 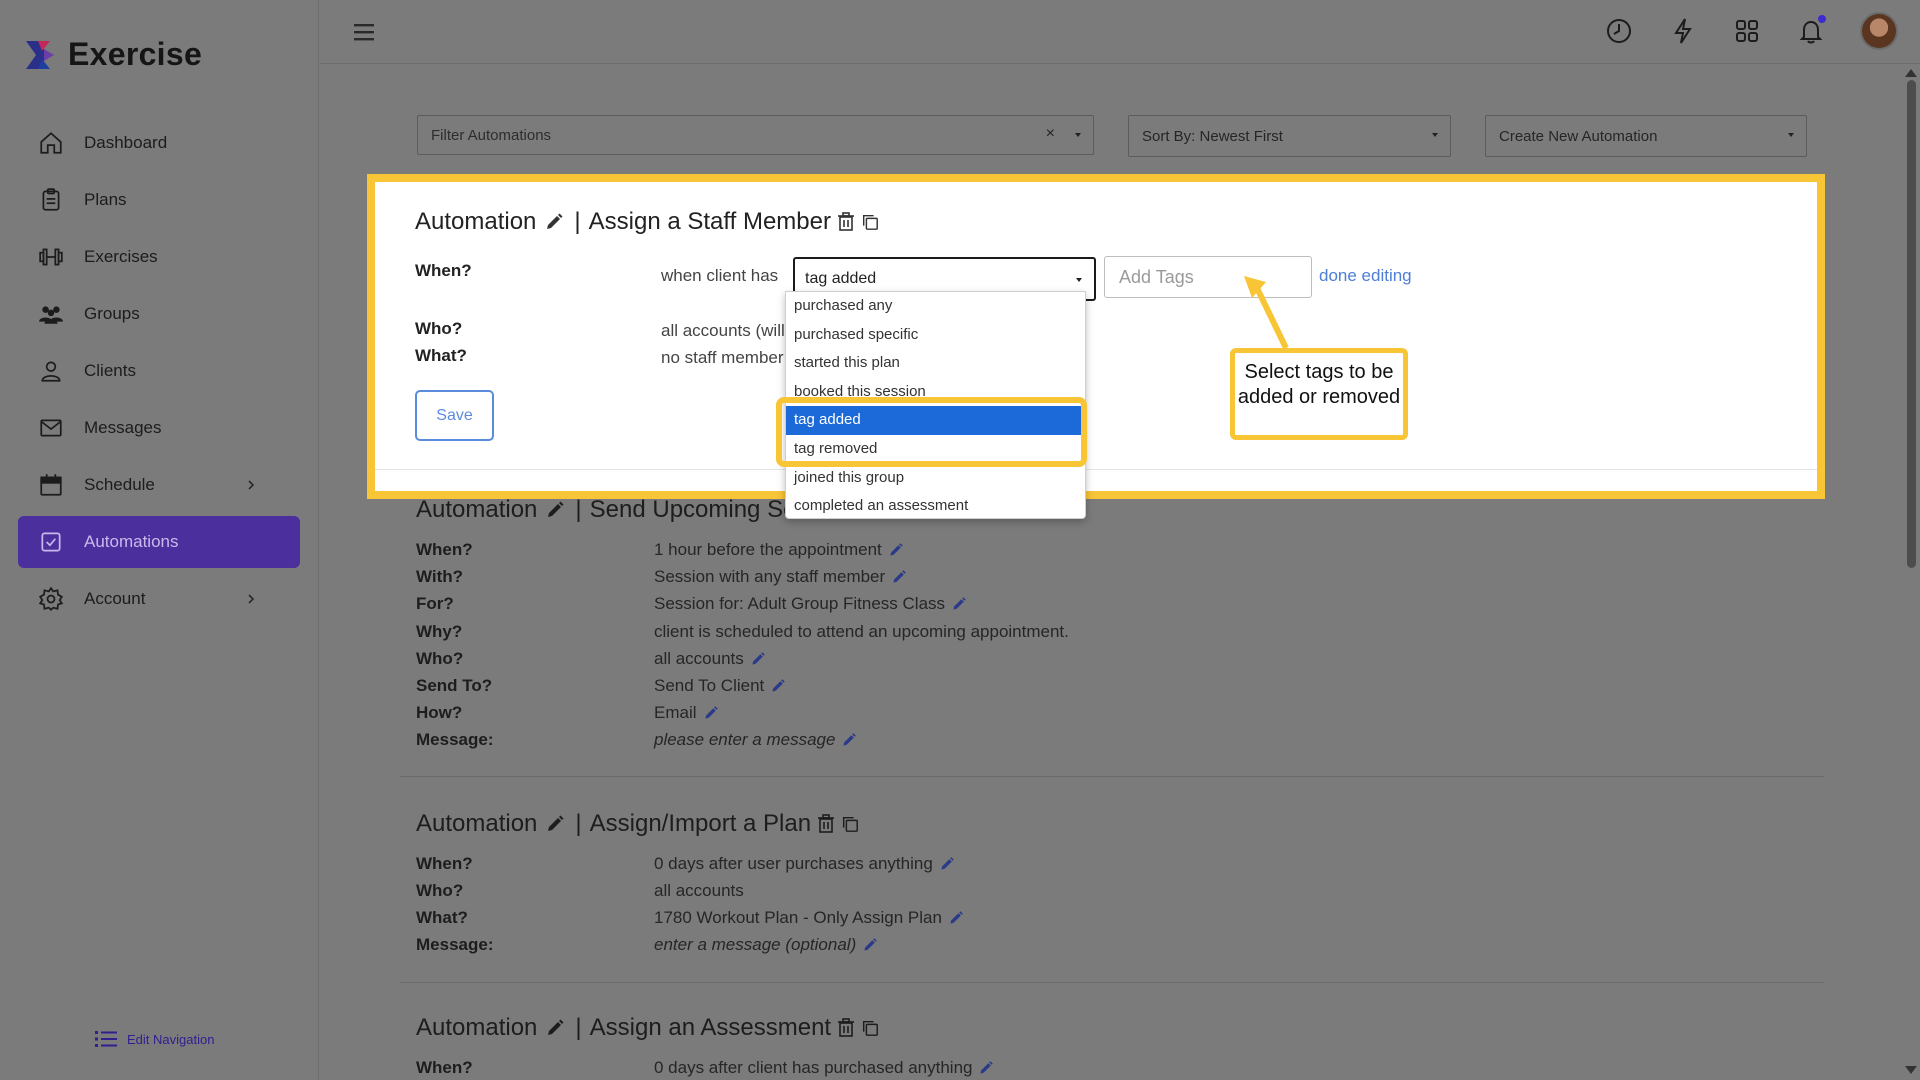 I want to click on lightning-icon, so click(x=1683, y=31).